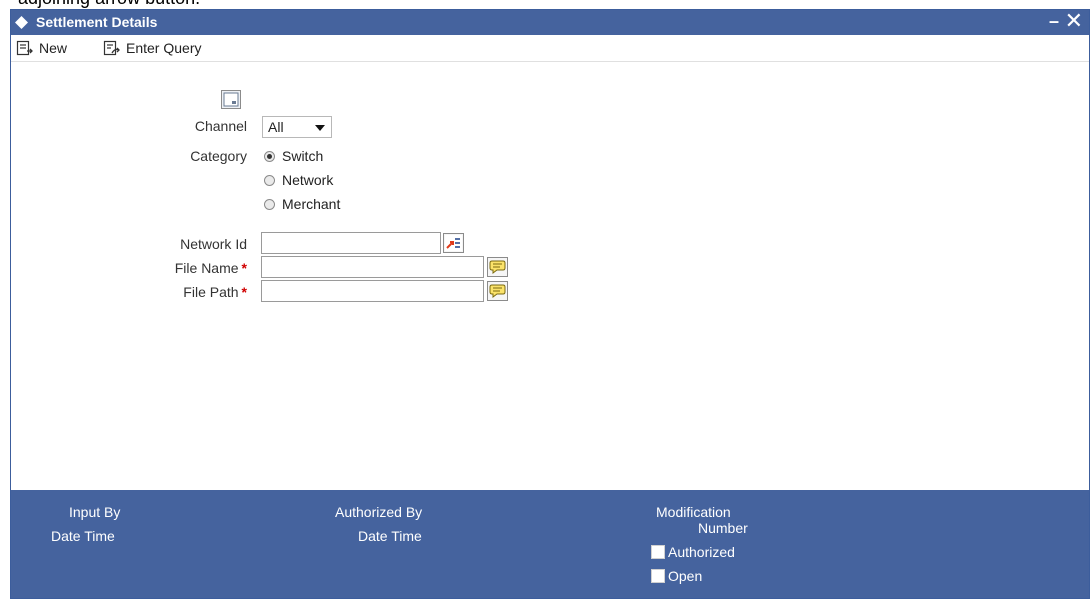  Describe the element at coordinates (723, 528) in the screenshot. I see `number-label: Number` at that location.